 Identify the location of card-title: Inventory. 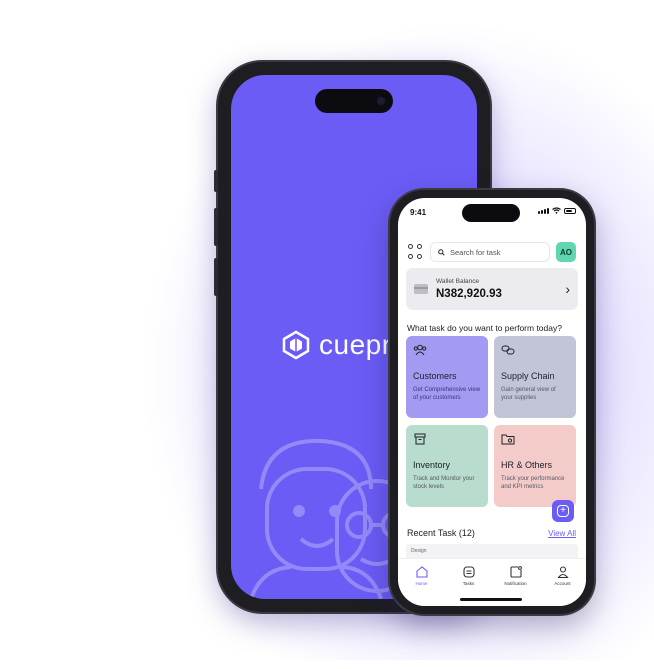
(432, 465).